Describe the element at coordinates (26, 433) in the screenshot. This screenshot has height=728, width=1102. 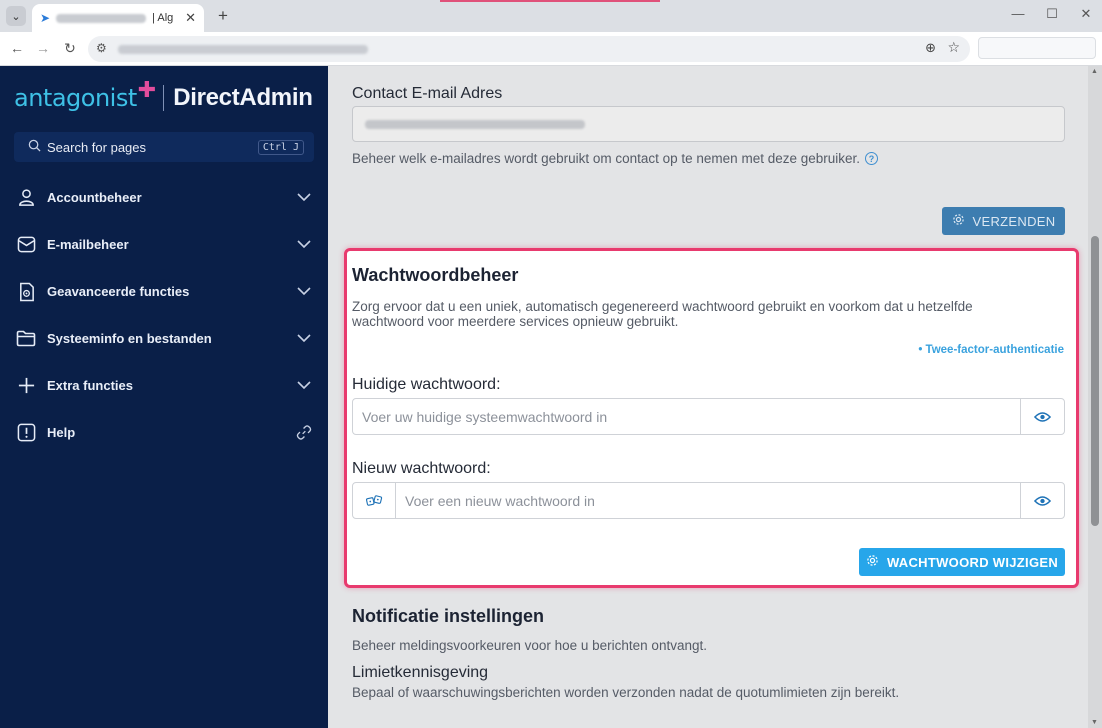
I see `alert-icon` at that location.